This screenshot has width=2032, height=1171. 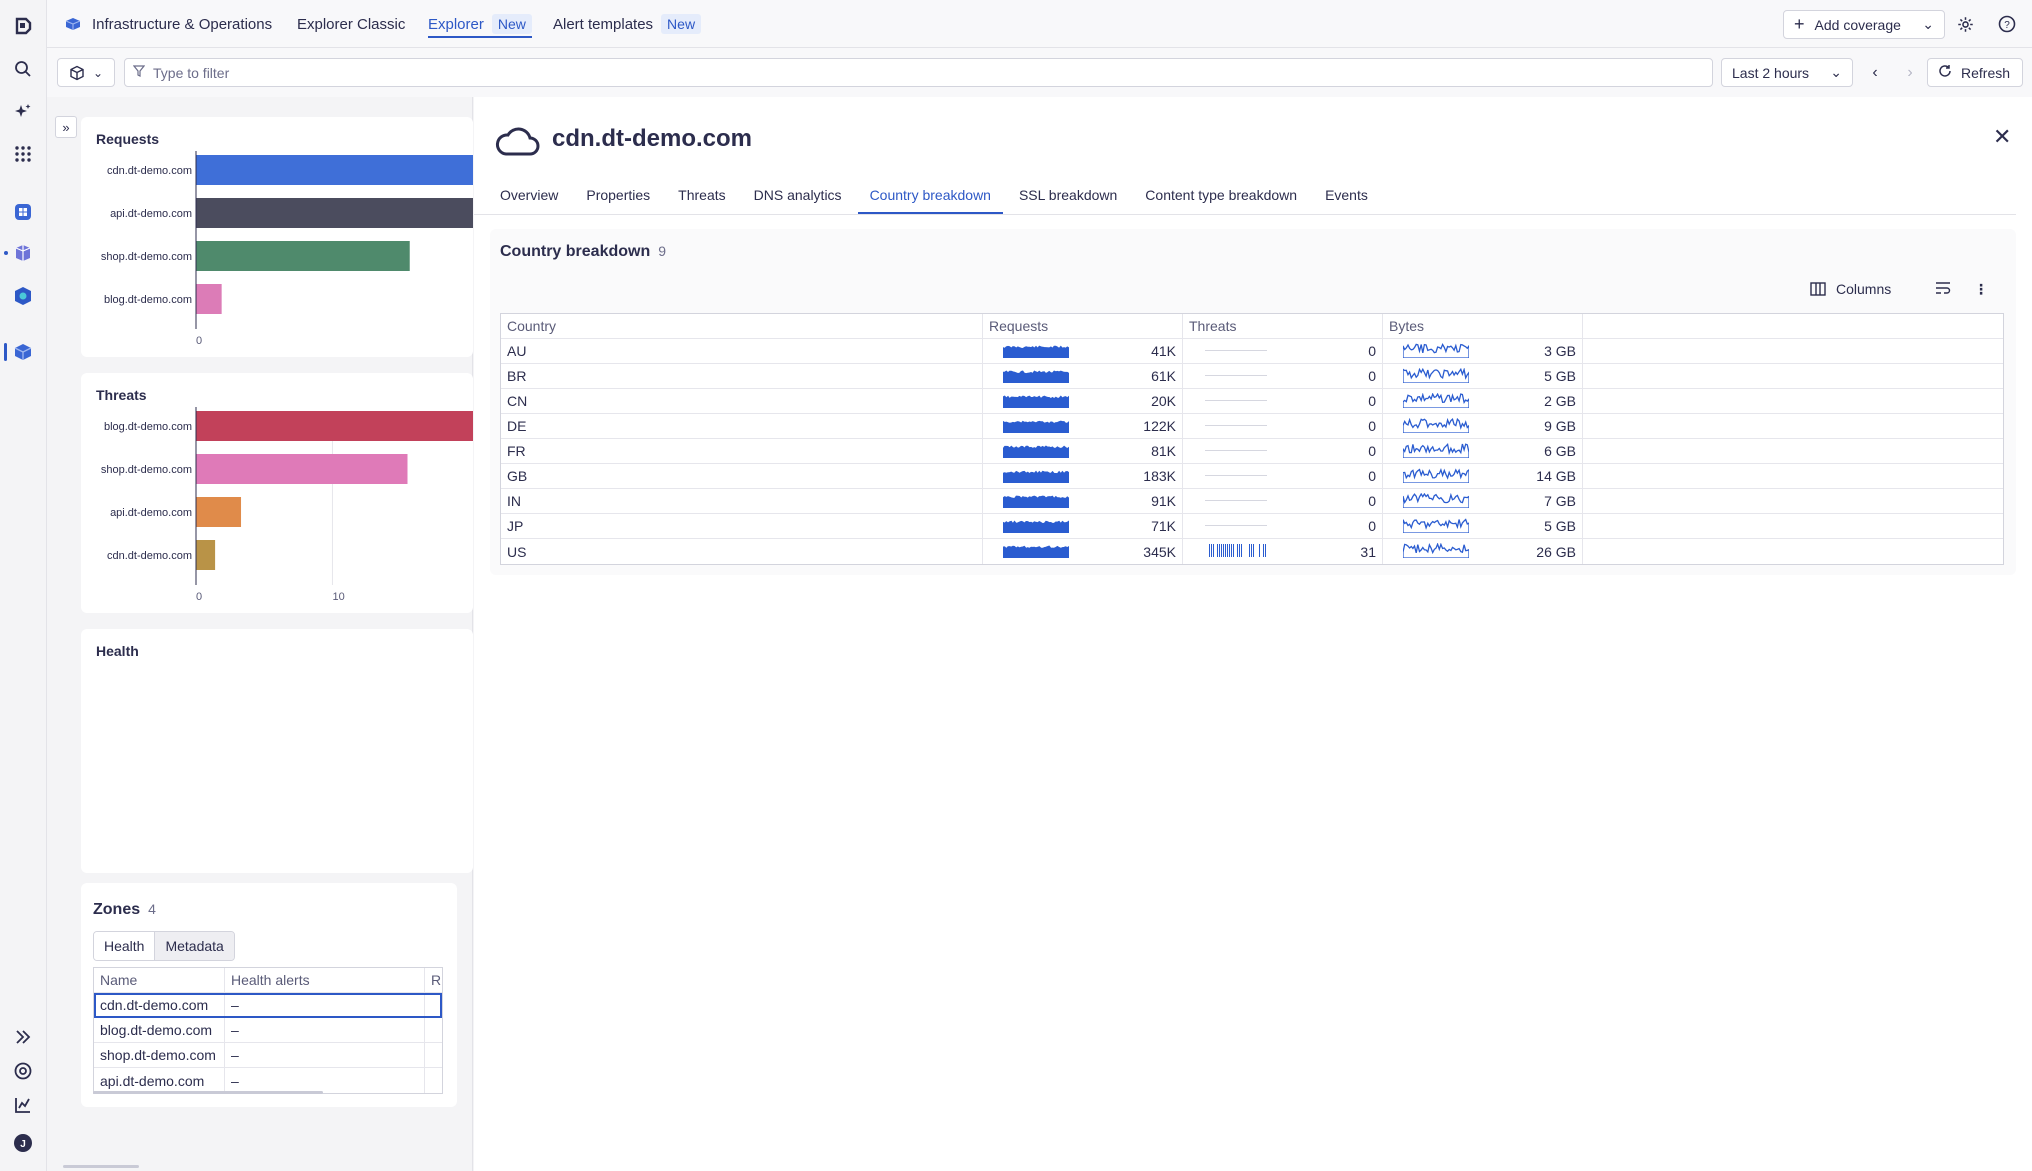 I want to click on more-options-button: ⋮, so click(x=1981, y=289).